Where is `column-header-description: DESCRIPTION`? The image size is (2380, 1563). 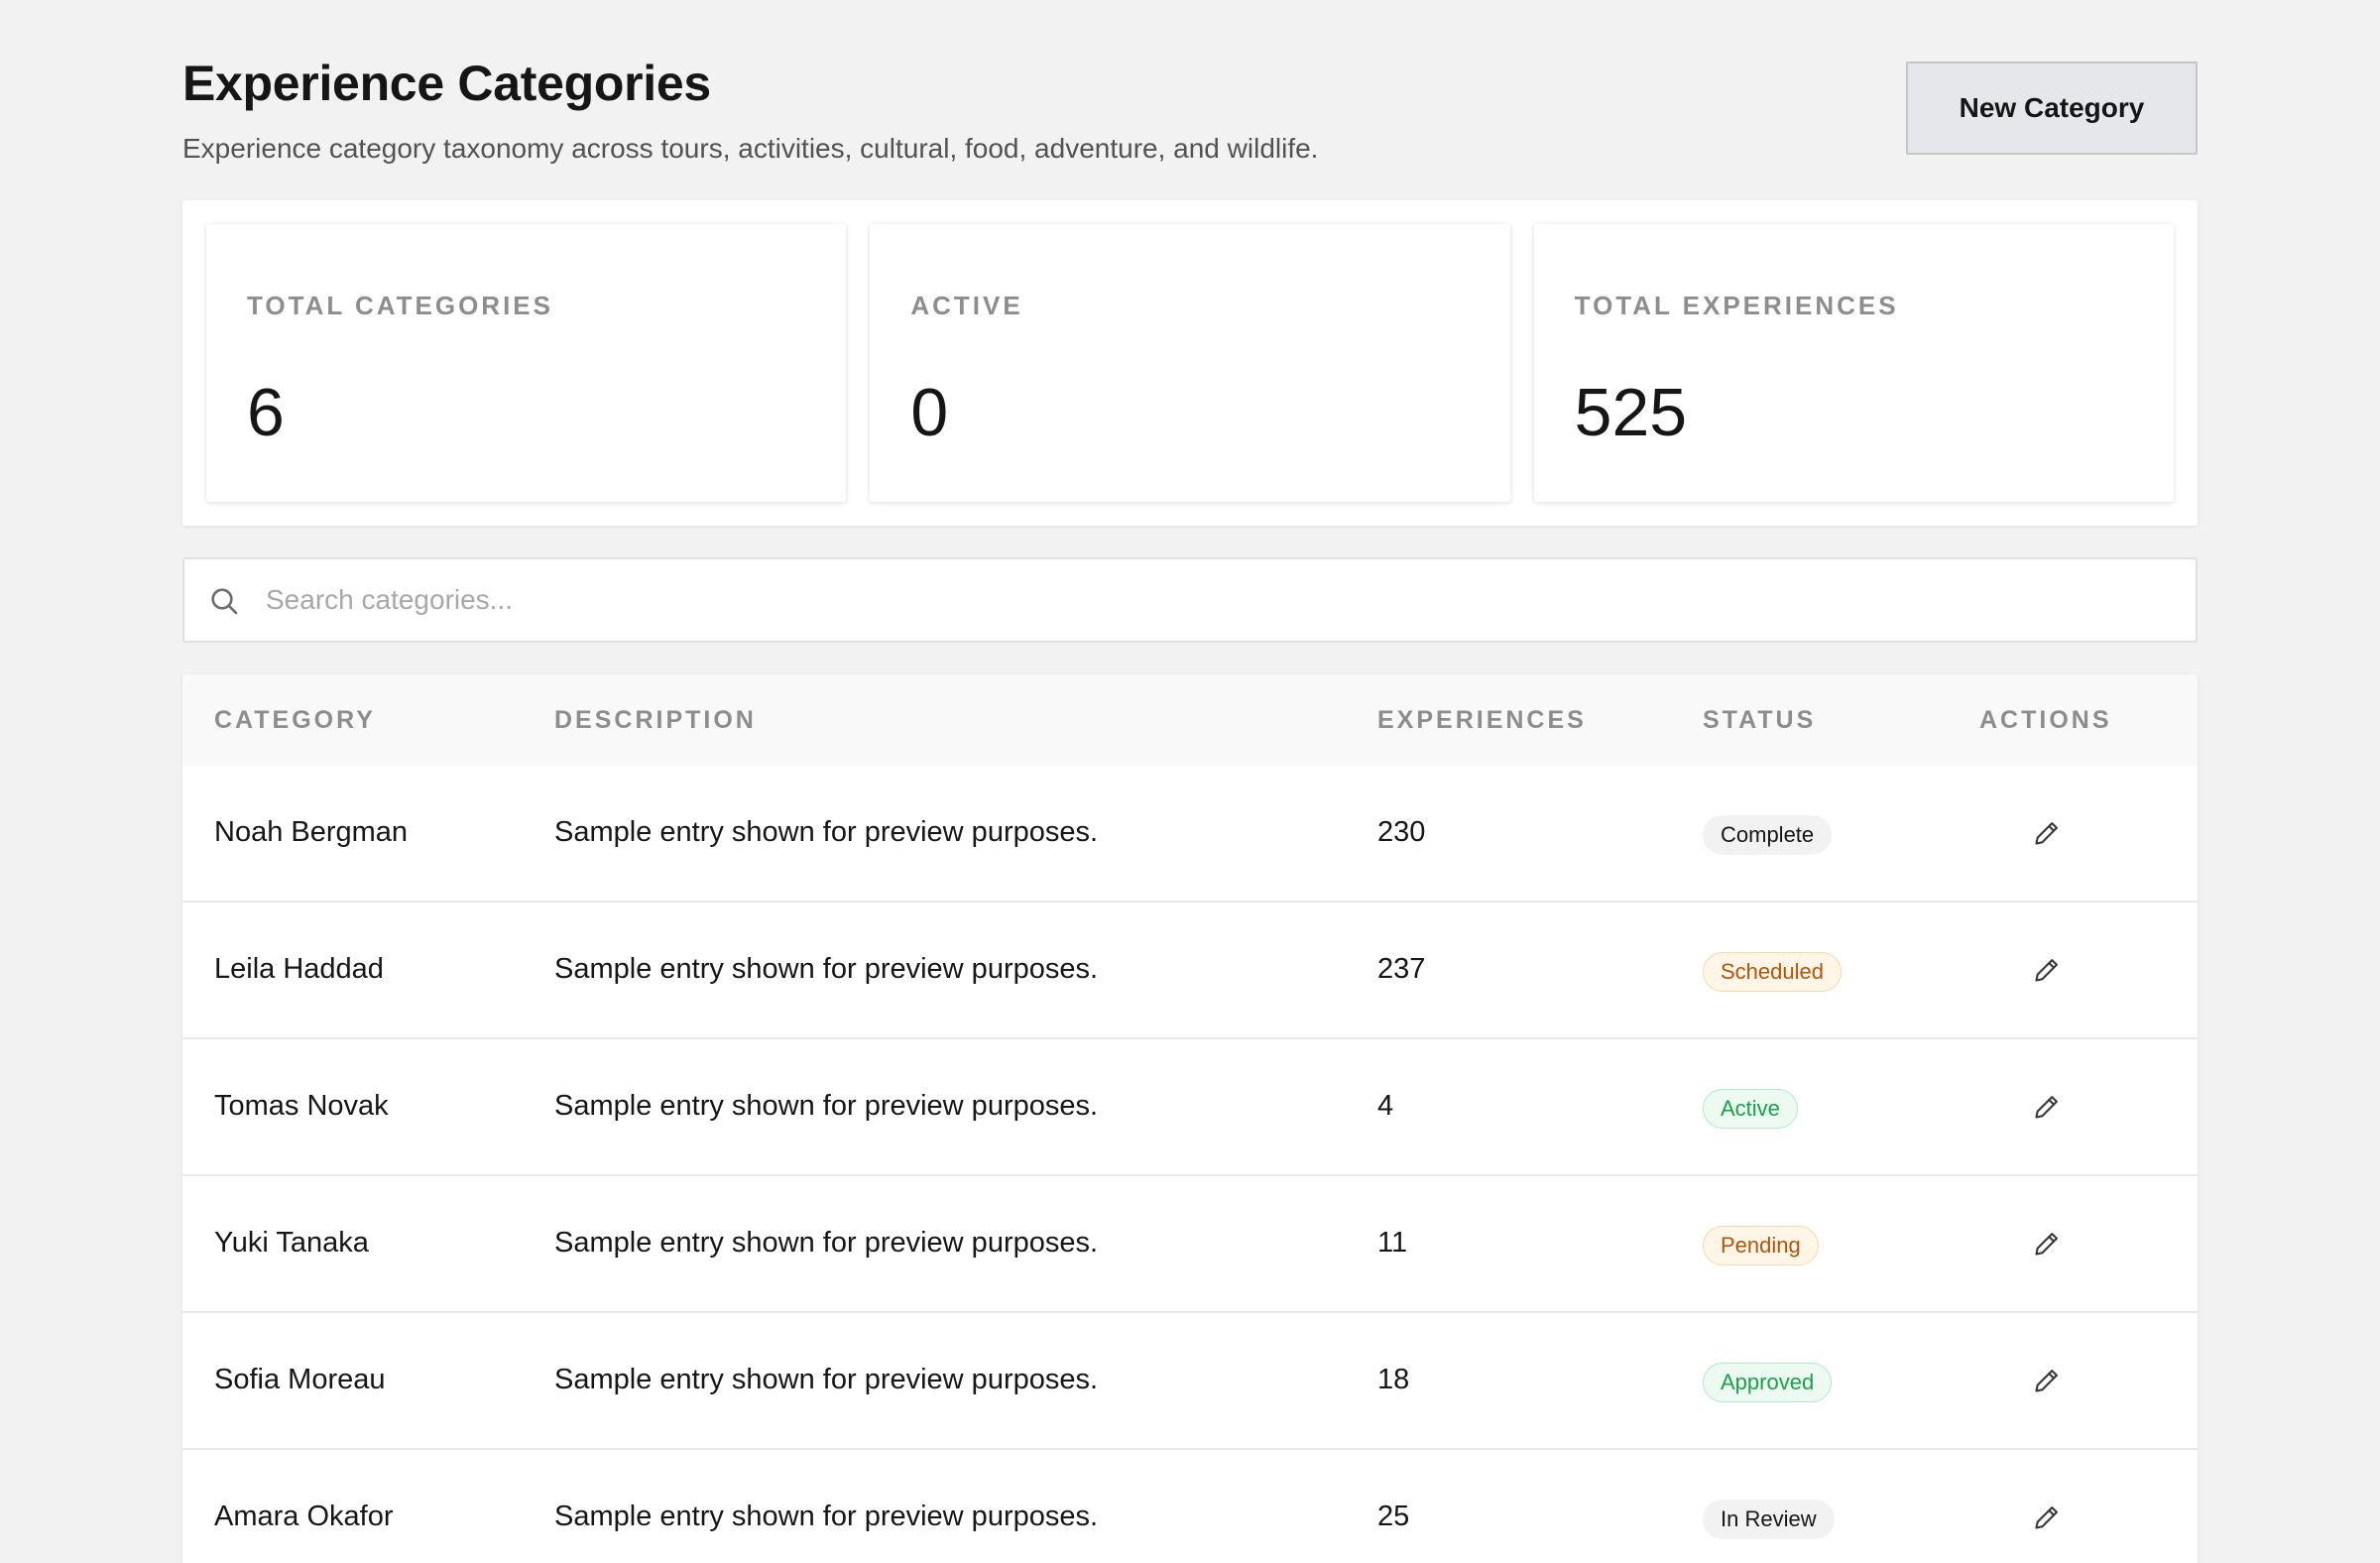
column-header-description: DESCRIPTION is located at coordinates (655, 720).